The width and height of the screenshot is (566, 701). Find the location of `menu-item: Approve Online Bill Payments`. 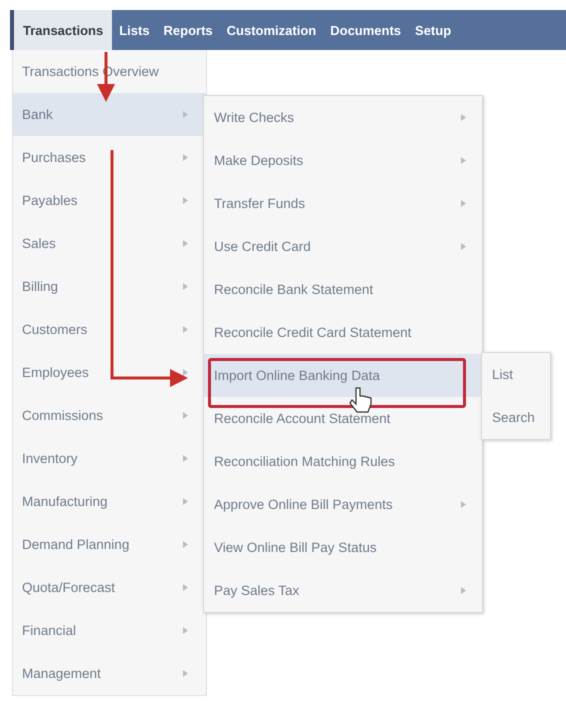

menu-item: Approve Online Bill Payments is located at coordinates (343, 504).